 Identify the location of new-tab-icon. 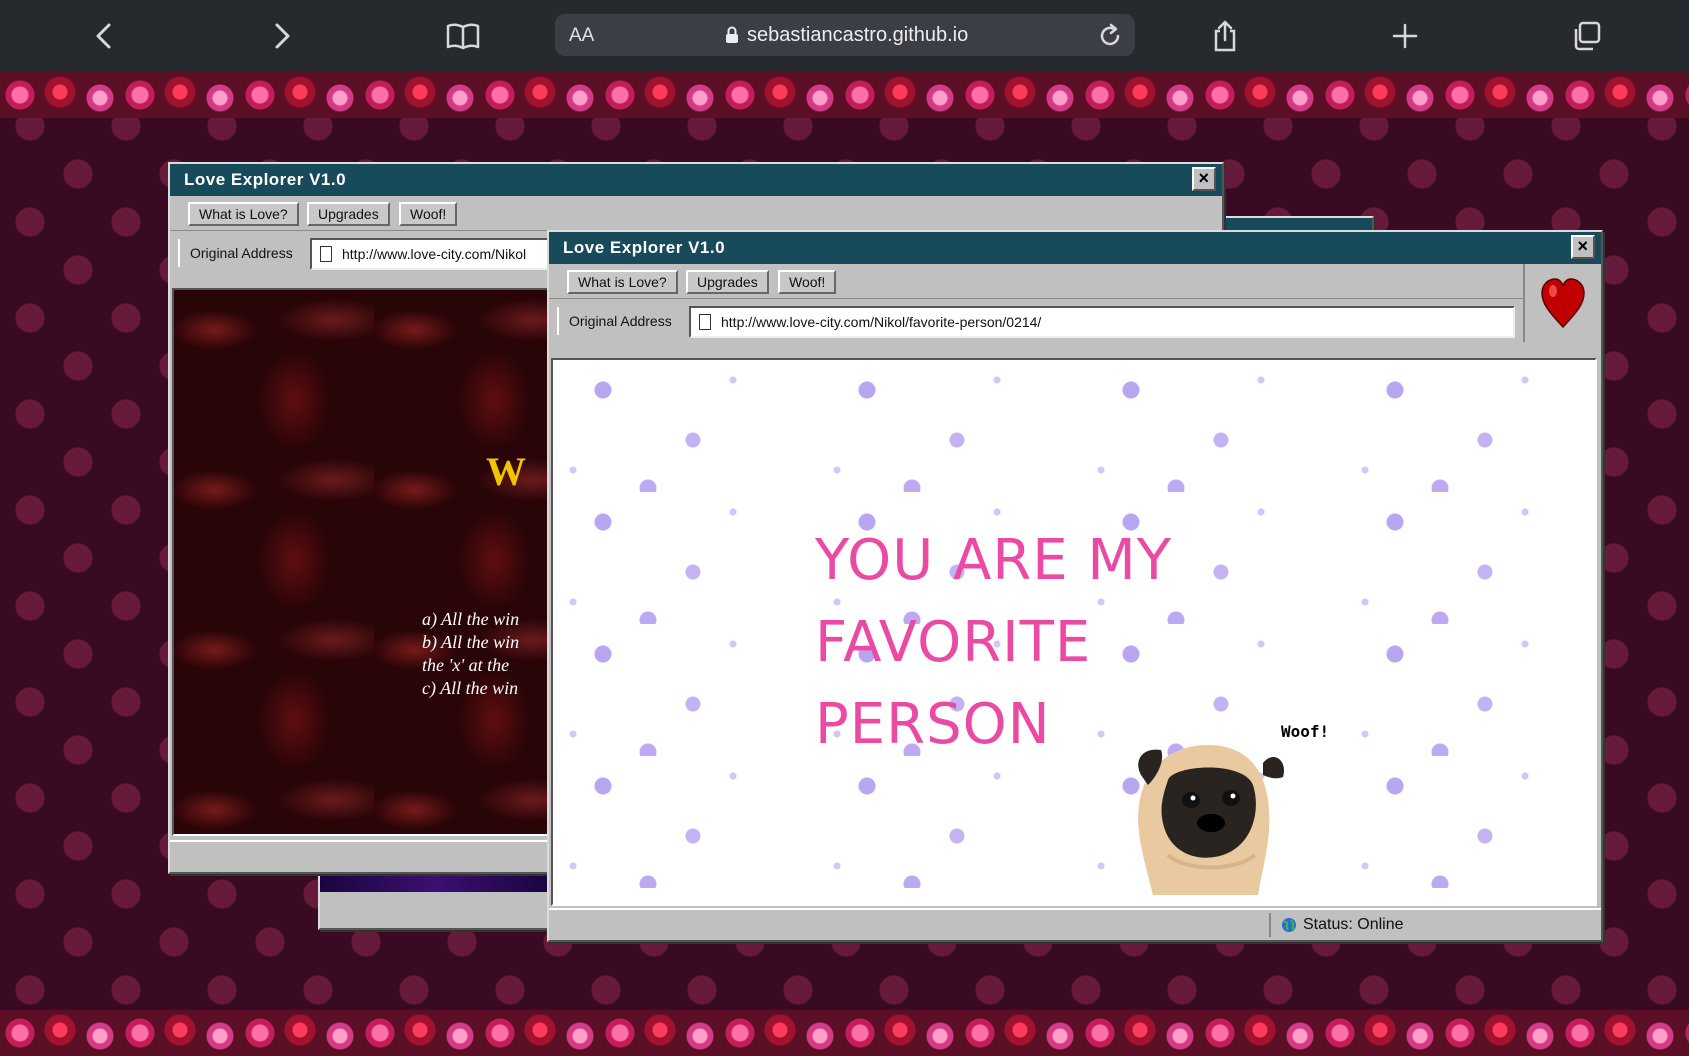
(1405, 36).